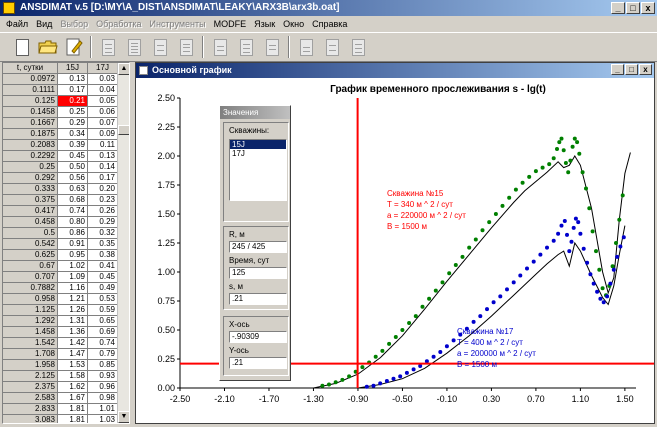 The height and width of the screenshot is (427, 657). I want to click on well15-cell: 1.16, so click(73, 288).